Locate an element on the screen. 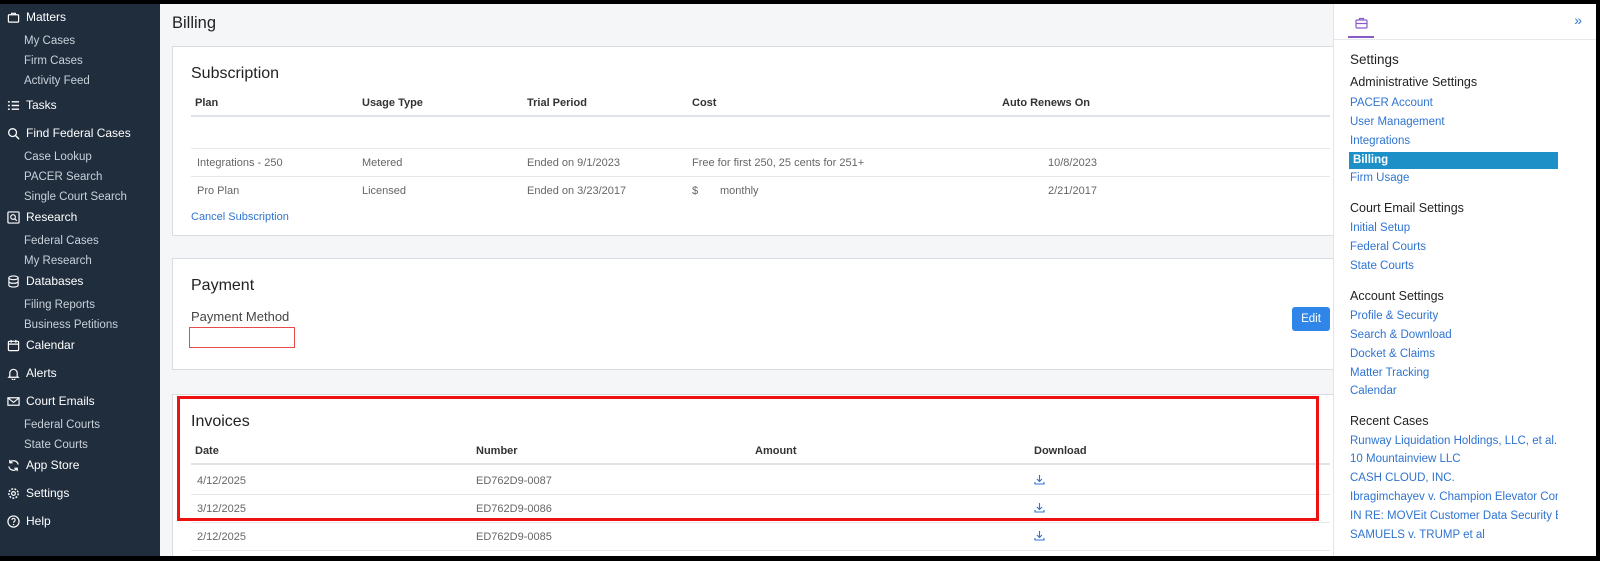  nav-business-petitions: Business Petitions is located at coordinates (80, 325).